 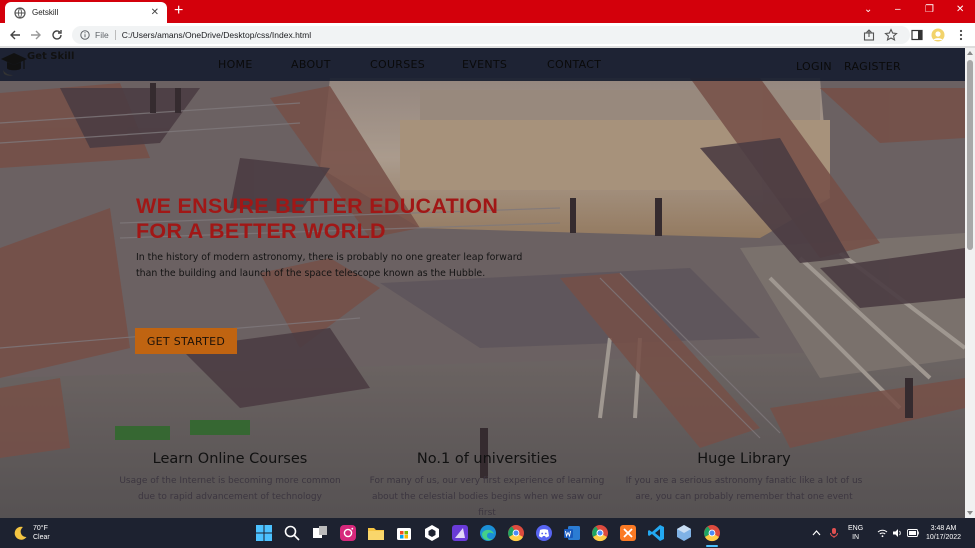 I want to click on info-icon, so click(x=85, y=35).